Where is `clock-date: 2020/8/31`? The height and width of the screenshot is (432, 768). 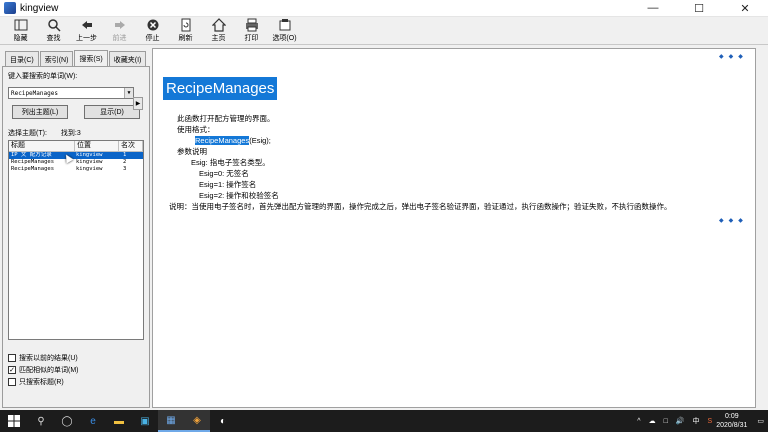
clock-date: 2020/8/31 is located at coordinates (732, 425).